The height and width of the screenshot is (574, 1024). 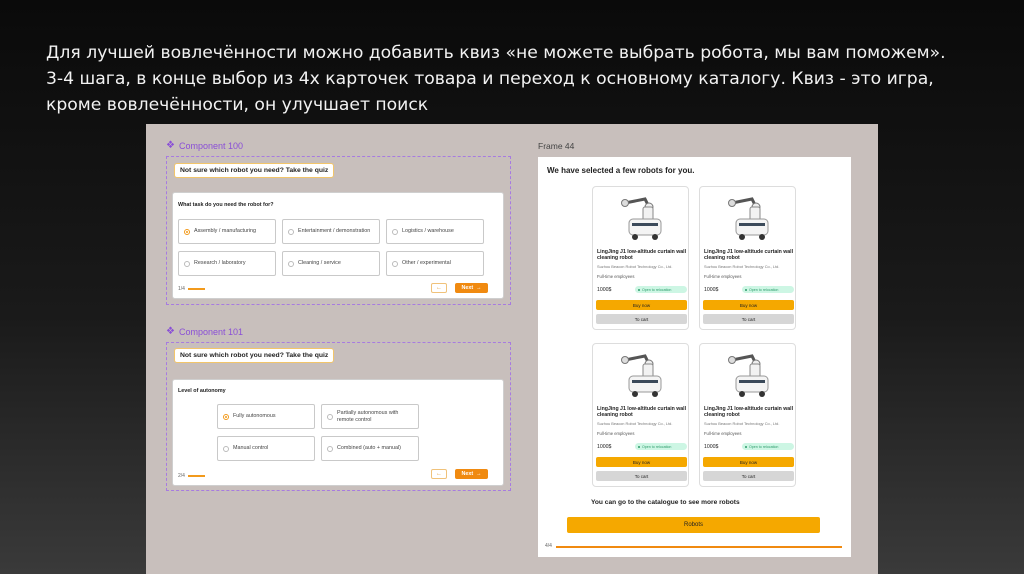 I want to click on quiz-step-indicator: 1/4, so click(x=191, y=289).